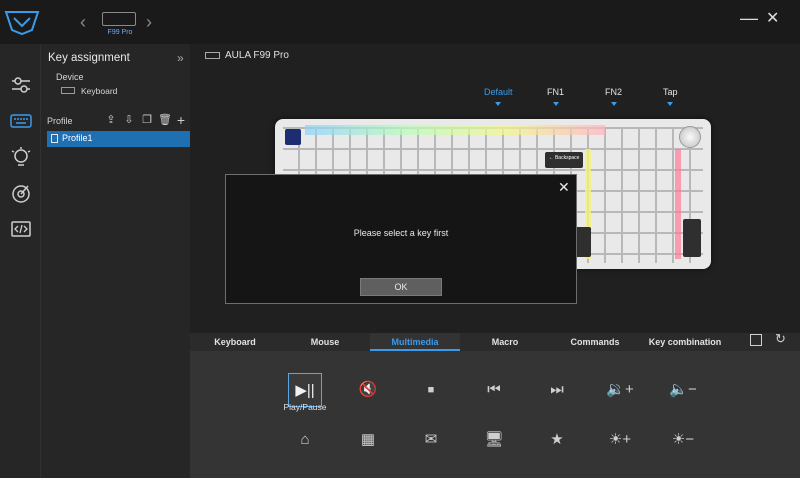 The height and width of the screenshot is (478, 800). Describe the element at coordinates (325, 342) in the screenshot. I see `tab-mouse: Mouse` at that location.